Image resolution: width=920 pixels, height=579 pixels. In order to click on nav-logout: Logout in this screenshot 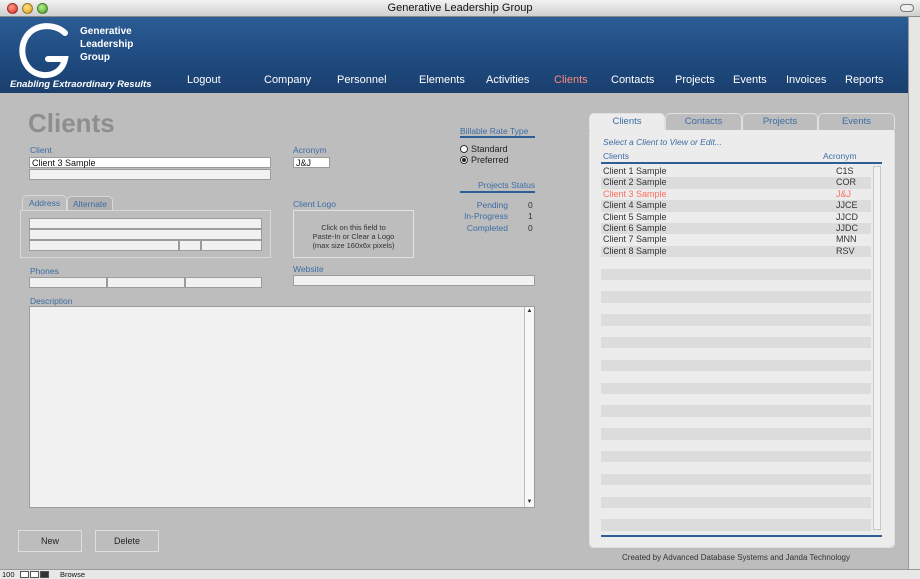, I will do `click(204, 80)`.